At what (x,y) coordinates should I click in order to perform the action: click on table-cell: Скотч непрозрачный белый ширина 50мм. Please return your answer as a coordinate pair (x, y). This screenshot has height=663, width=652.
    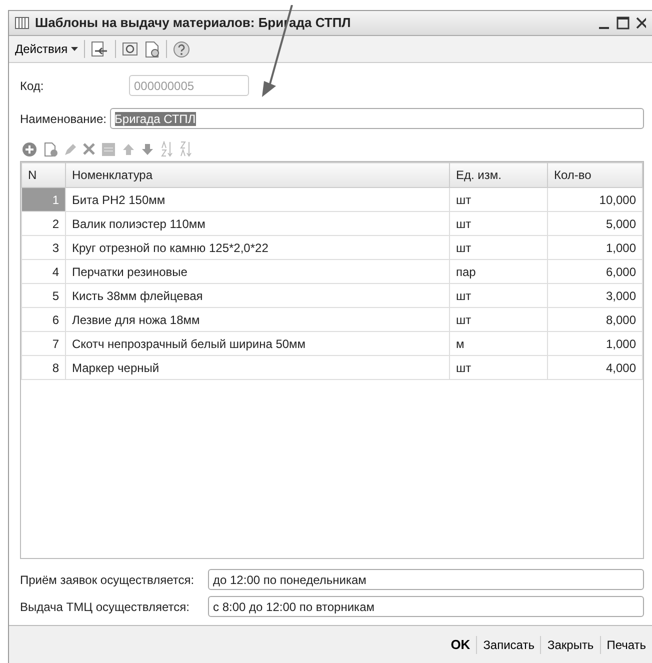
    Looking at the image, I should click on (258, 344).